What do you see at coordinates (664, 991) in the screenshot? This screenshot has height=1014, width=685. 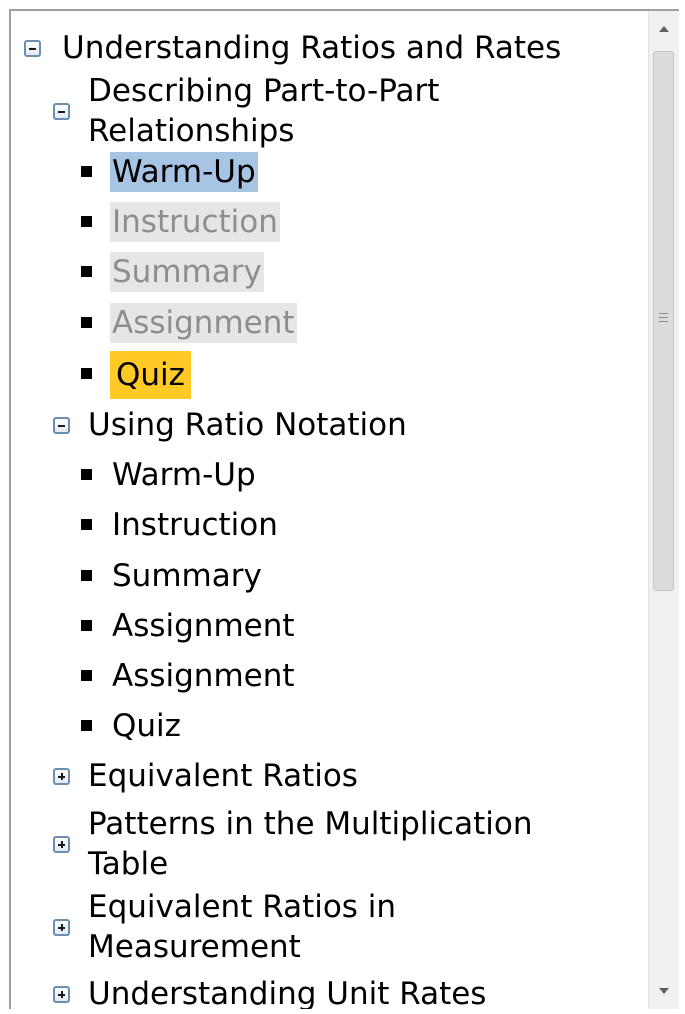 I see `scroll-down-arrow-icon` at bounding box center [664, 991].